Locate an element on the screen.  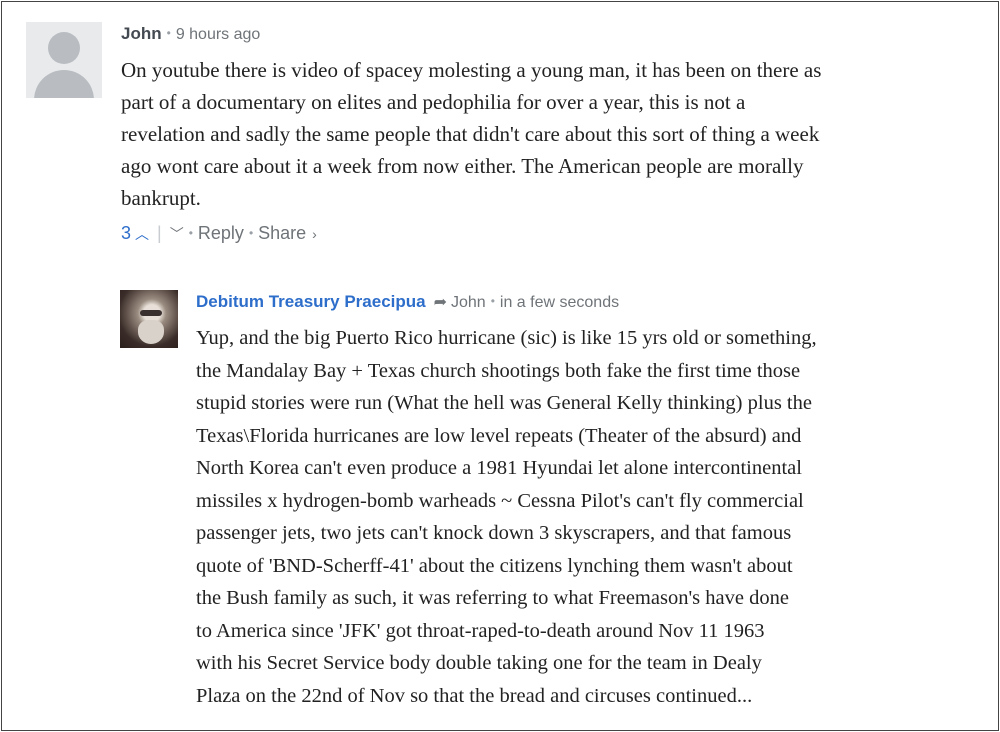
upvote-icon: ︿ is located at coordinates (142, 234).